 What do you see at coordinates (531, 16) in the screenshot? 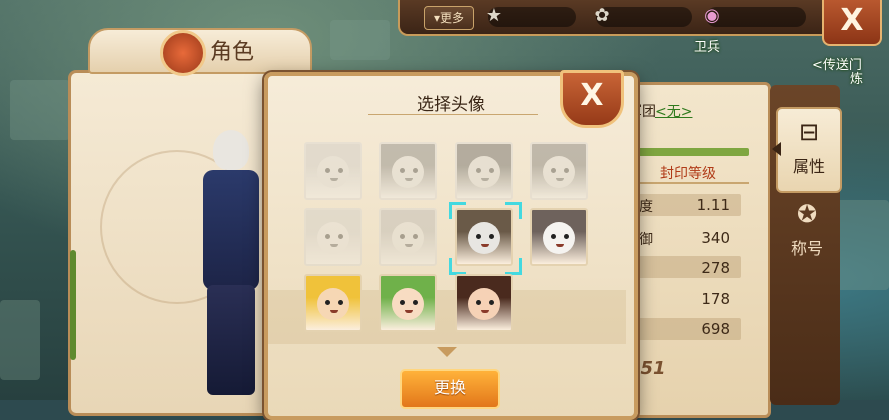
I see `star-resource: ★` at bounding box center [531, 16].